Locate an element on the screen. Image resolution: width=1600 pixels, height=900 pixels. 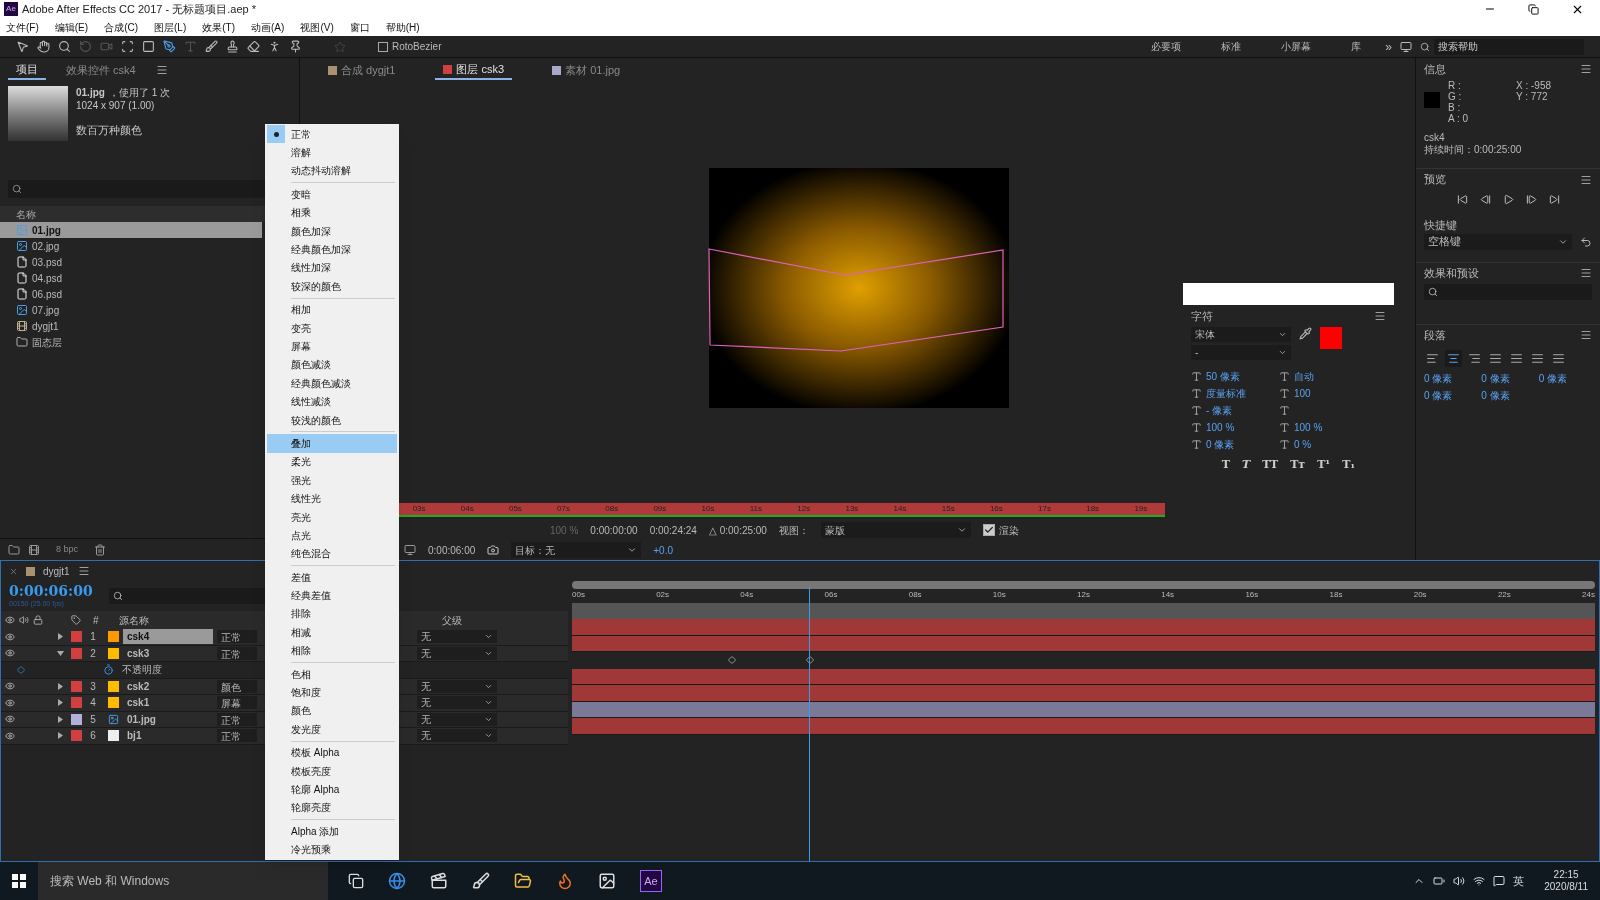
column-header: # is located at coordinates (96, 620).